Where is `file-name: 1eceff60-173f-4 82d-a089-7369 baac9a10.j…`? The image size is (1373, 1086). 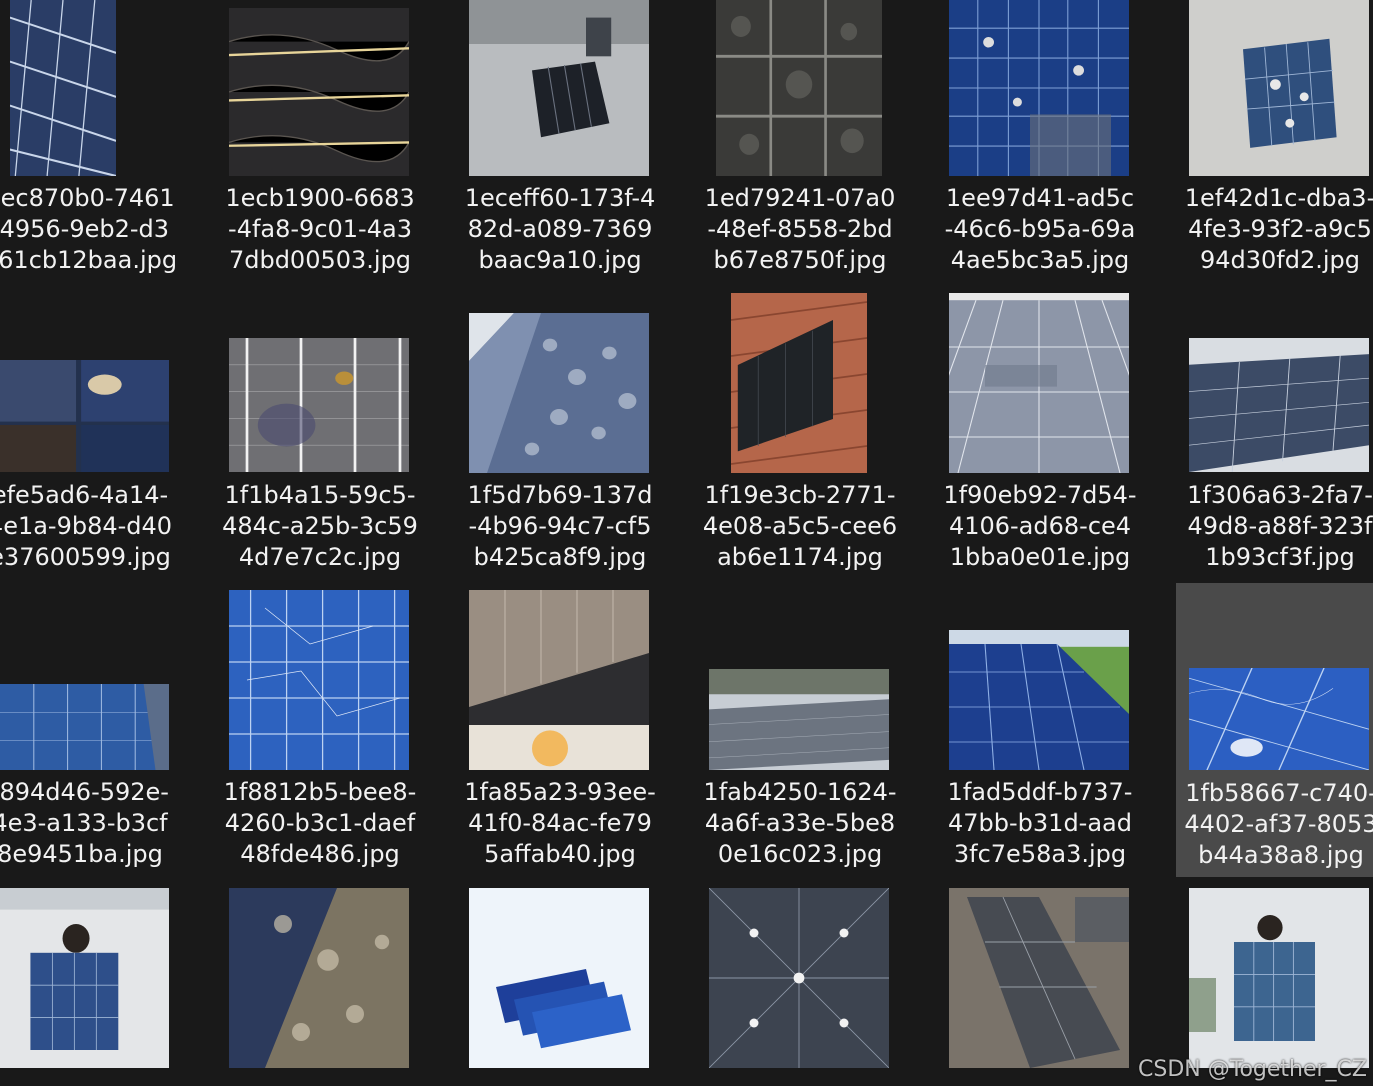
file-name: 1eceff60-173f-4 82d-a089-7369 baac9a10.j… is located at coordinates (560, 229).